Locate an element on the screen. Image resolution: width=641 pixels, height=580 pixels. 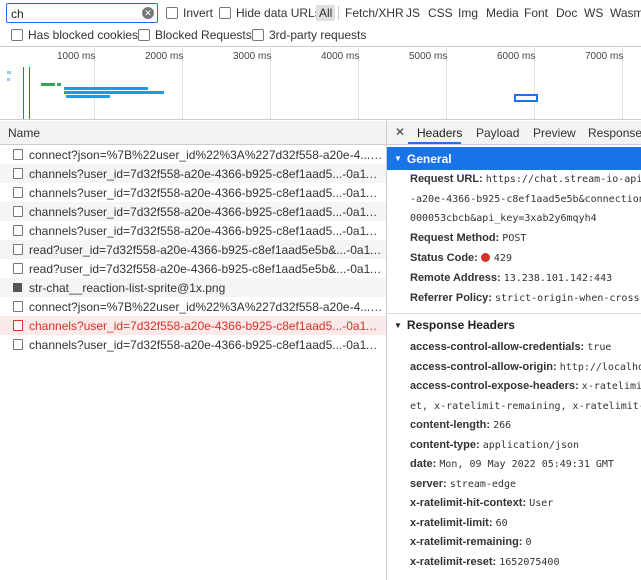
request-url-value-line3: 000053cbcb&api_key=3xab2y6mqyh4 is located at coordinates (503, 218).